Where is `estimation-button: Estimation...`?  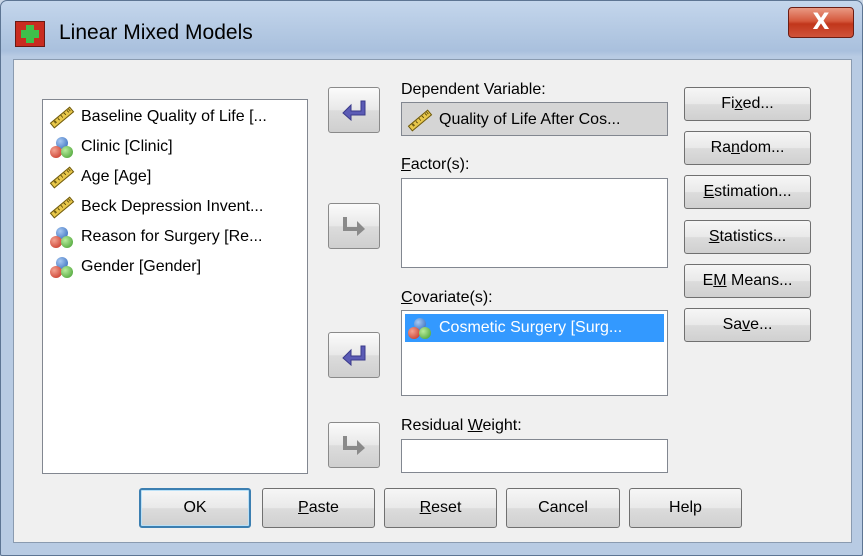 estimation-button: Estimation... is located at coordinates (747, 192).